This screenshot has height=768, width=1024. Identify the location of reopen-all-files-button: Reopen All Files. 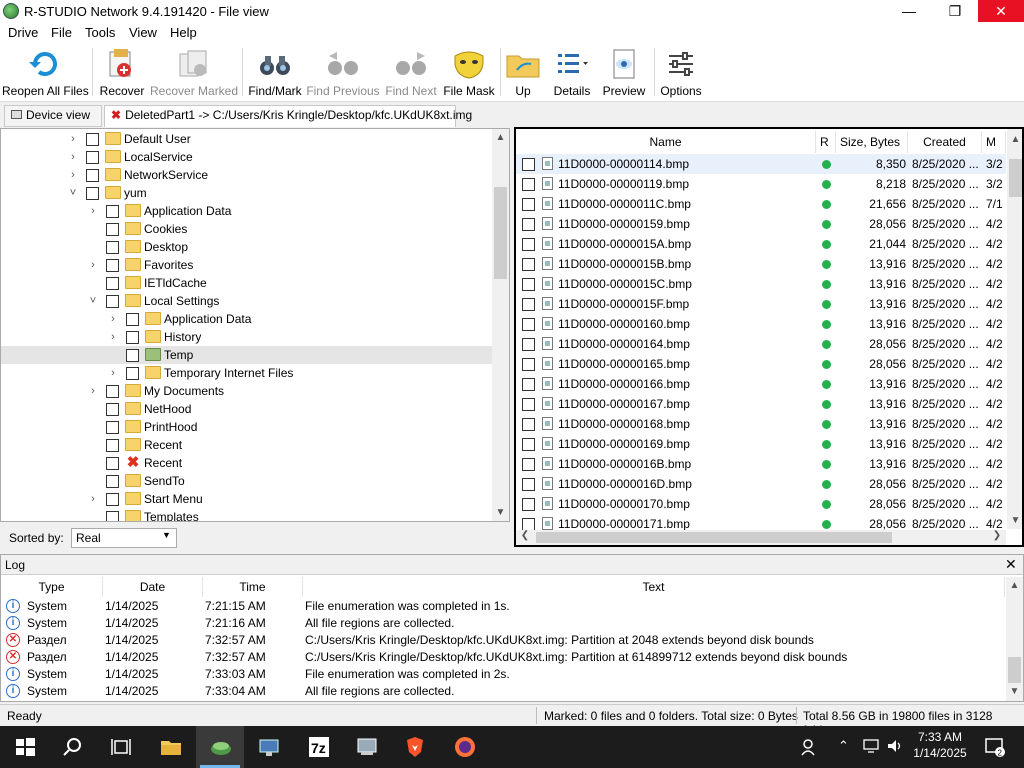
(45, 72).